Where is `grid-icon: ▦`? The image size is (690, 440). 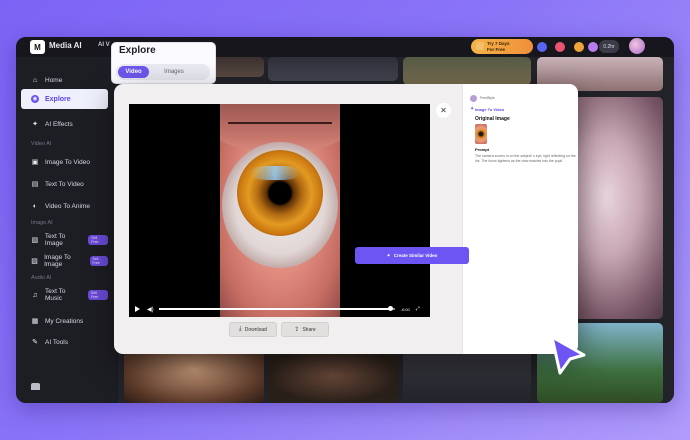
grid-icon: ▦ is located at coordinates (35, 321).